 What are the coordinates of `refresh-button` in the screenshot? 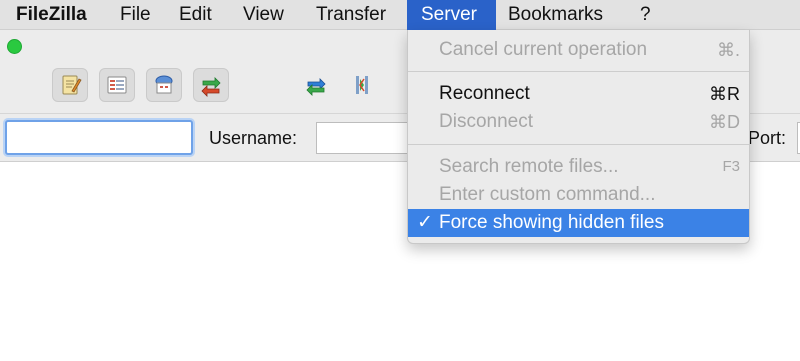 It's located at (316, 85).